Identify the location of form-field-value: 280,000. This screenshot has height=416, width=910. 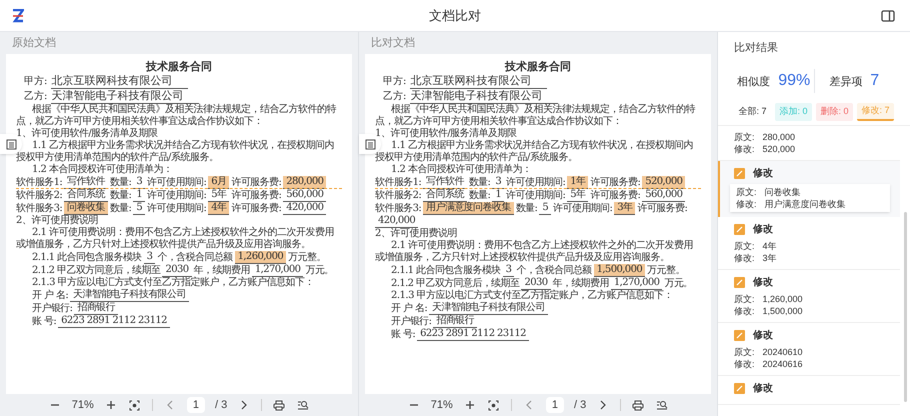
(304, 182).